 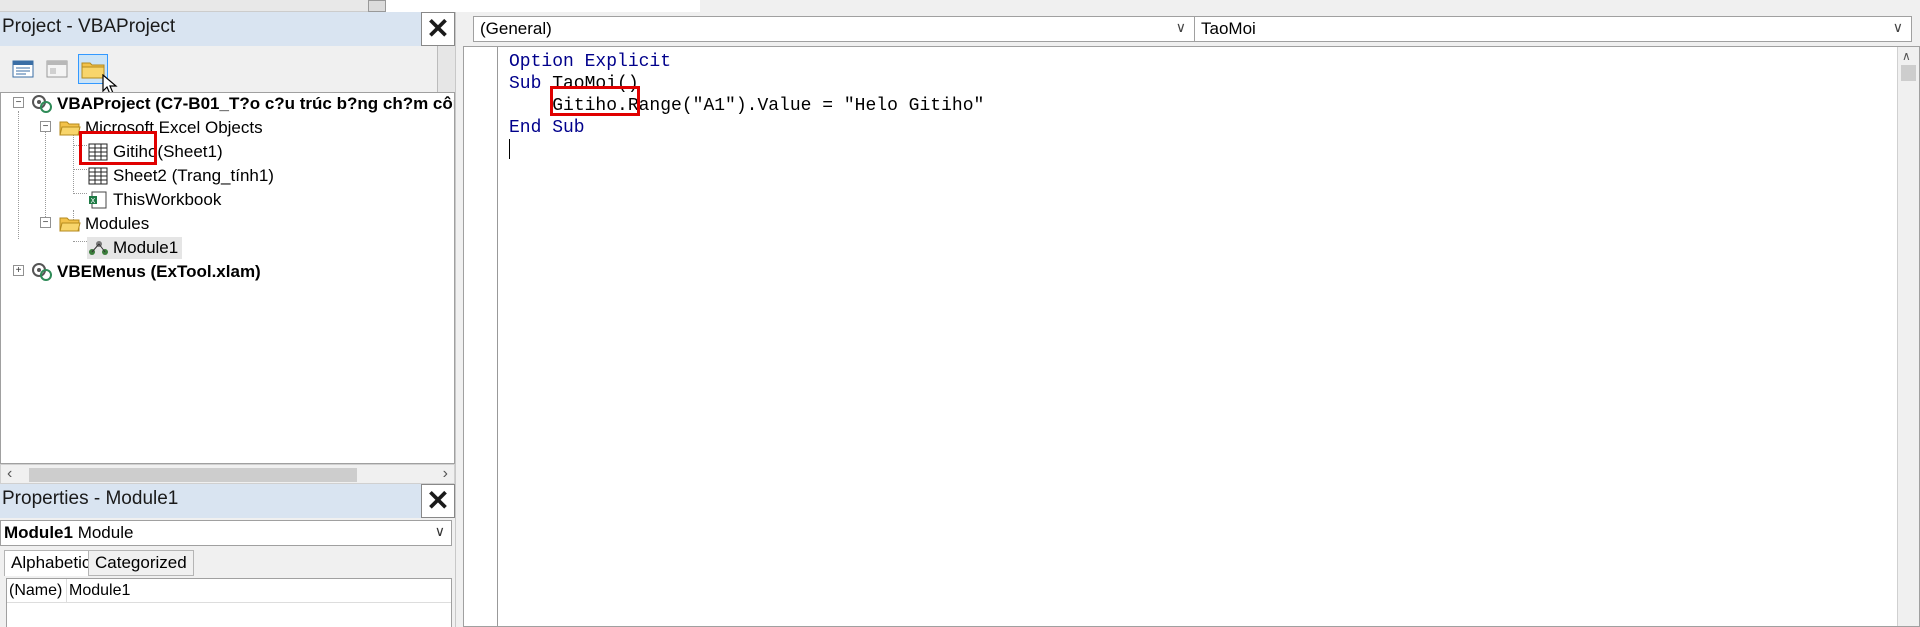 What do you see at coordinates (193, 175) in the screenshot?
I see `tree-node-label: Sheet2 (Trang_tính1)` at bounding box center [193, 175].